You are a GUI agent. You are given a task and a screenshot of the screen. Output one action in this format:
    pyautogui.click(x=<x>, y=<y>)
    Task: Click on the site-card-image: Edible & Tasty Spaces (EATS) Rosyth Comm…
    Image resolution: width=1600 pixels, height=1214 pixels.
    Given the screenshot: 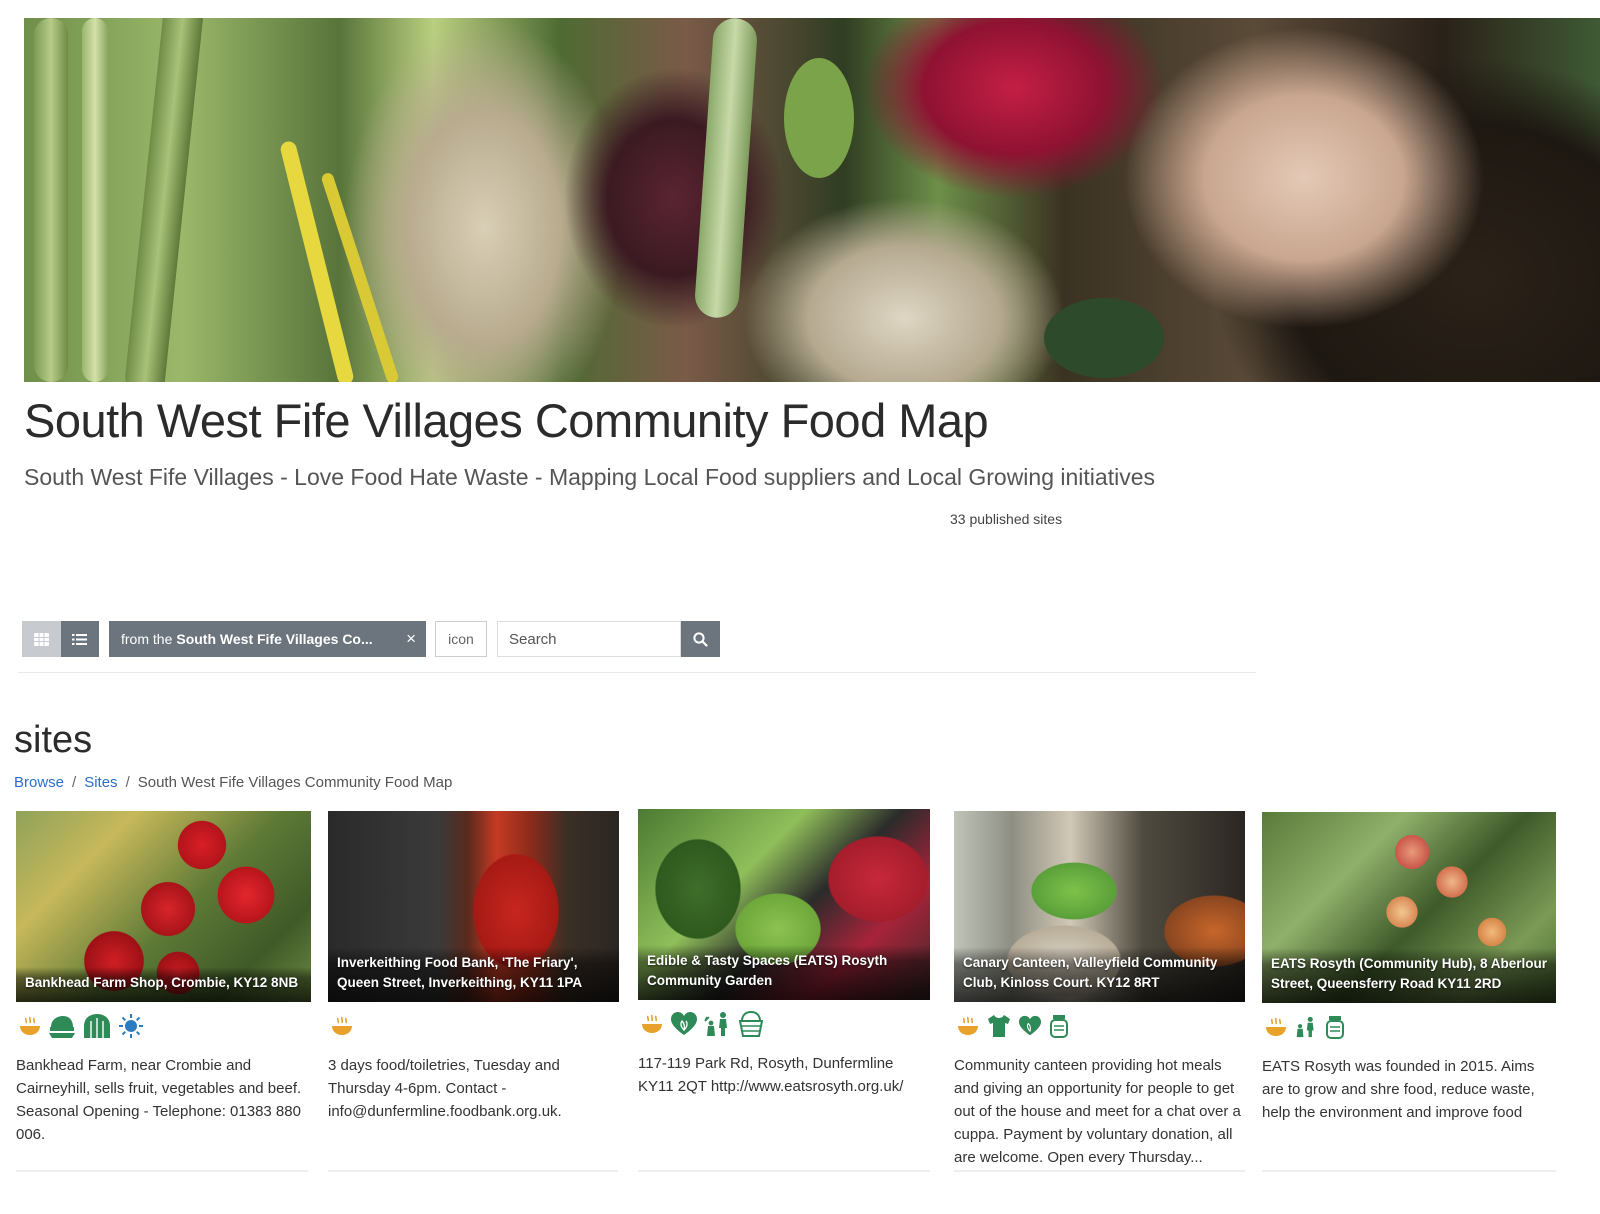 What is the action you would take?
    pyautogui.click(x=784, y=904)
    